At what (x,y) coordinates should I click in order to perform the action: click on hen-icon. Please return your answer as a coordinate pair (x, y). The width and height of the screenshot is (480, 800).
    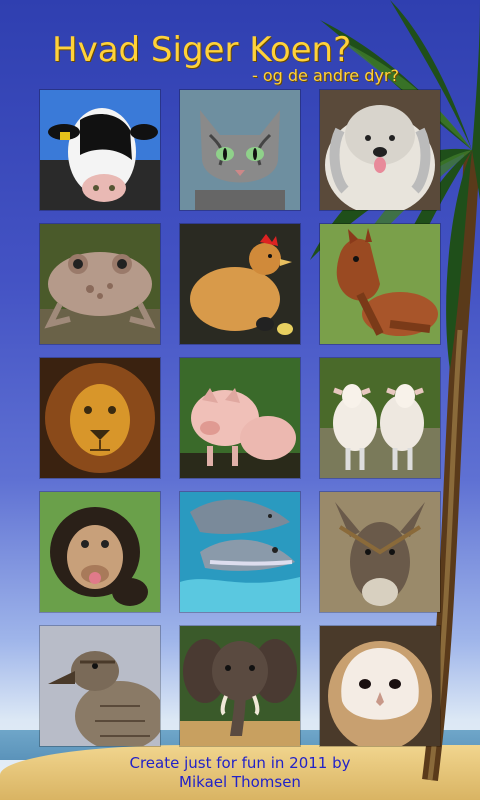
    Looking at the image, I should click on (240, 284).